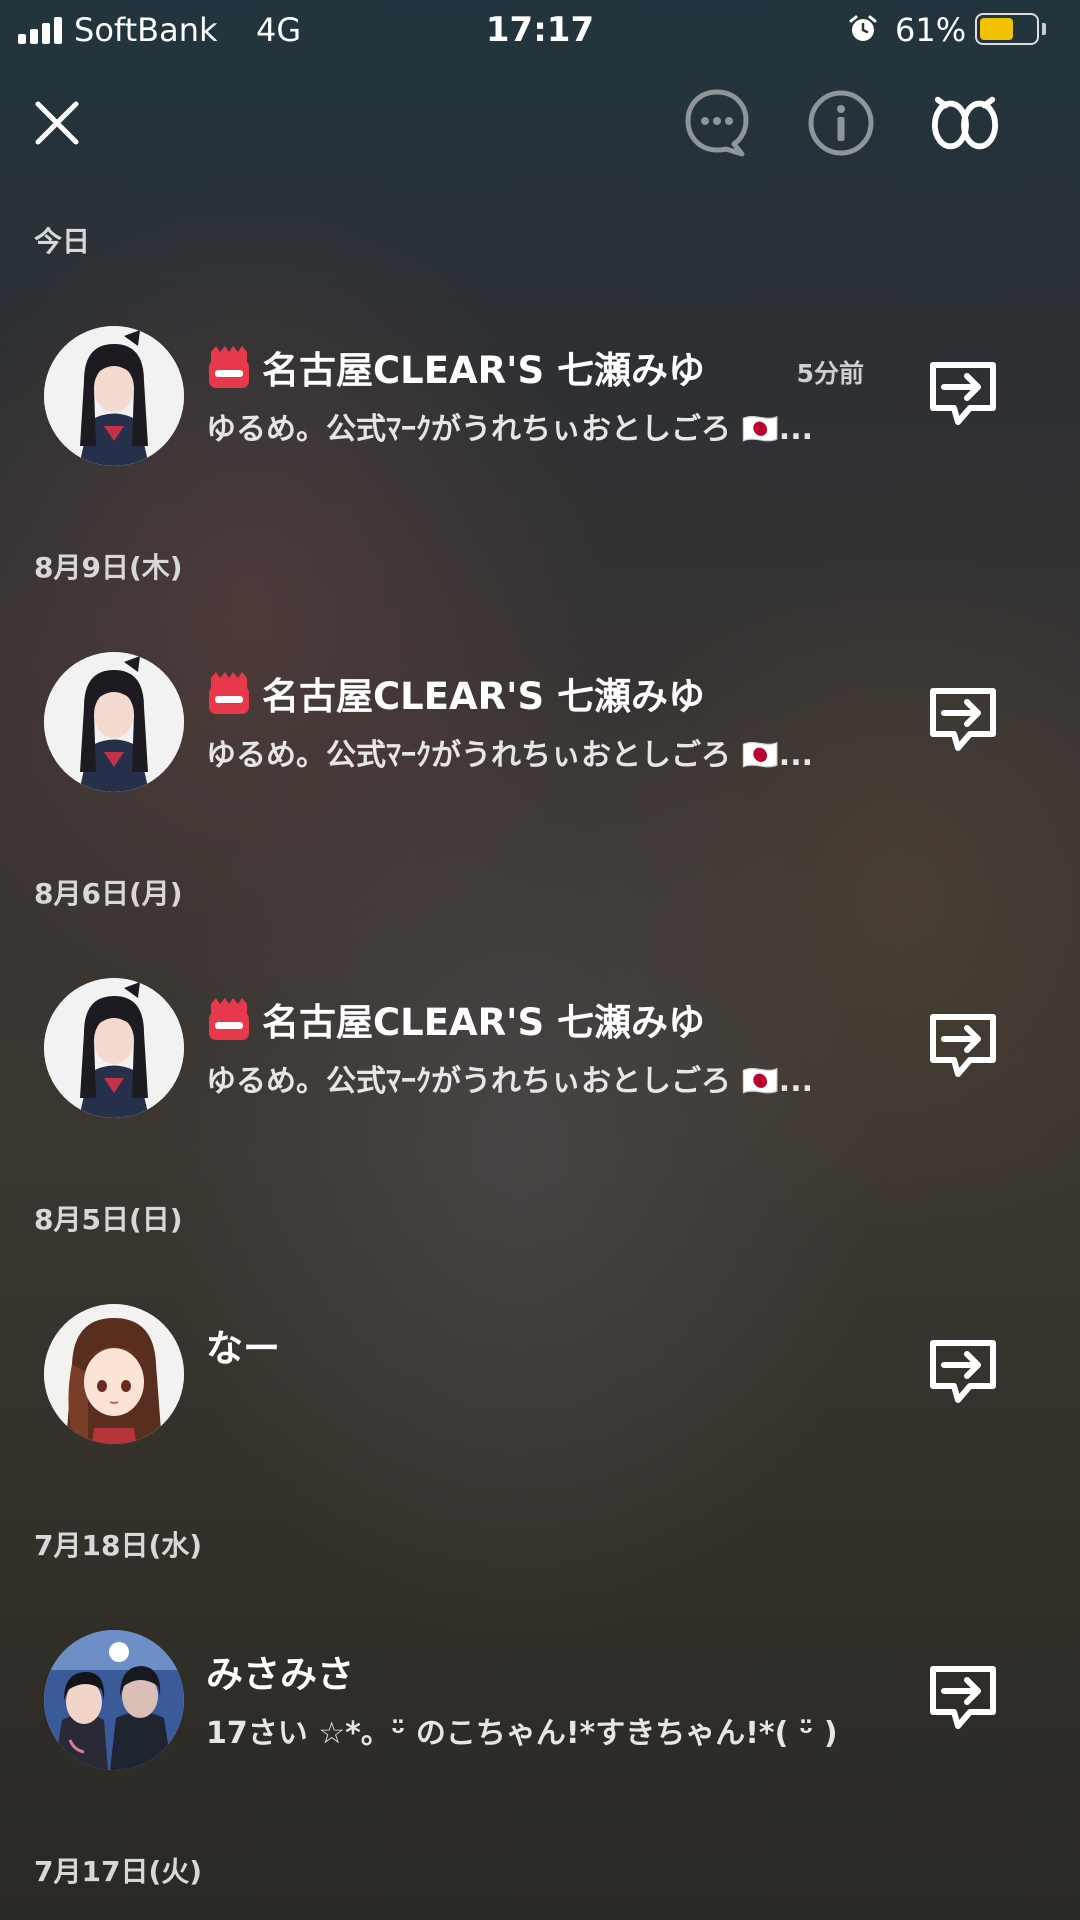 This screenshot has height=1920, width=1080. What do you see at coordinates (1044, 29) in the screenshot?
I see `battery-nub` at bounding box center [1044, 29].